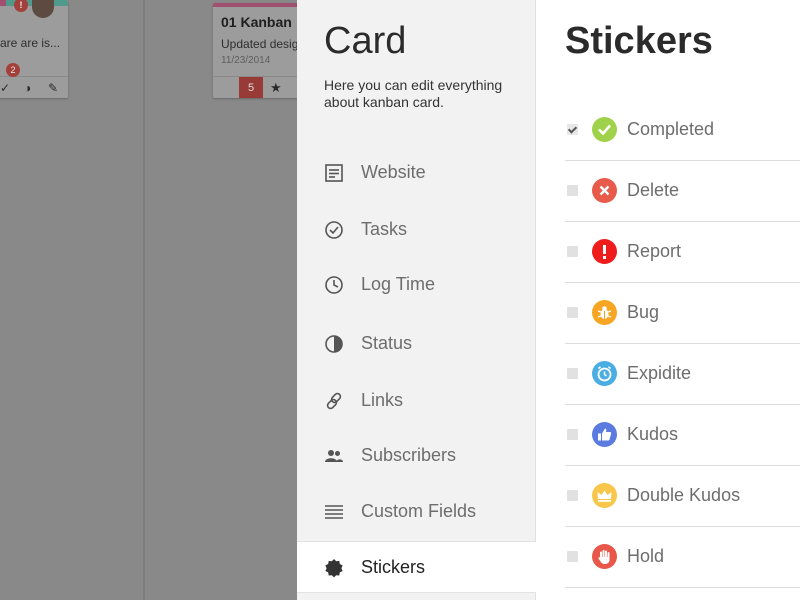 The image size is (800, 600). I want to click on star-icon: ★, so click(276, 88).